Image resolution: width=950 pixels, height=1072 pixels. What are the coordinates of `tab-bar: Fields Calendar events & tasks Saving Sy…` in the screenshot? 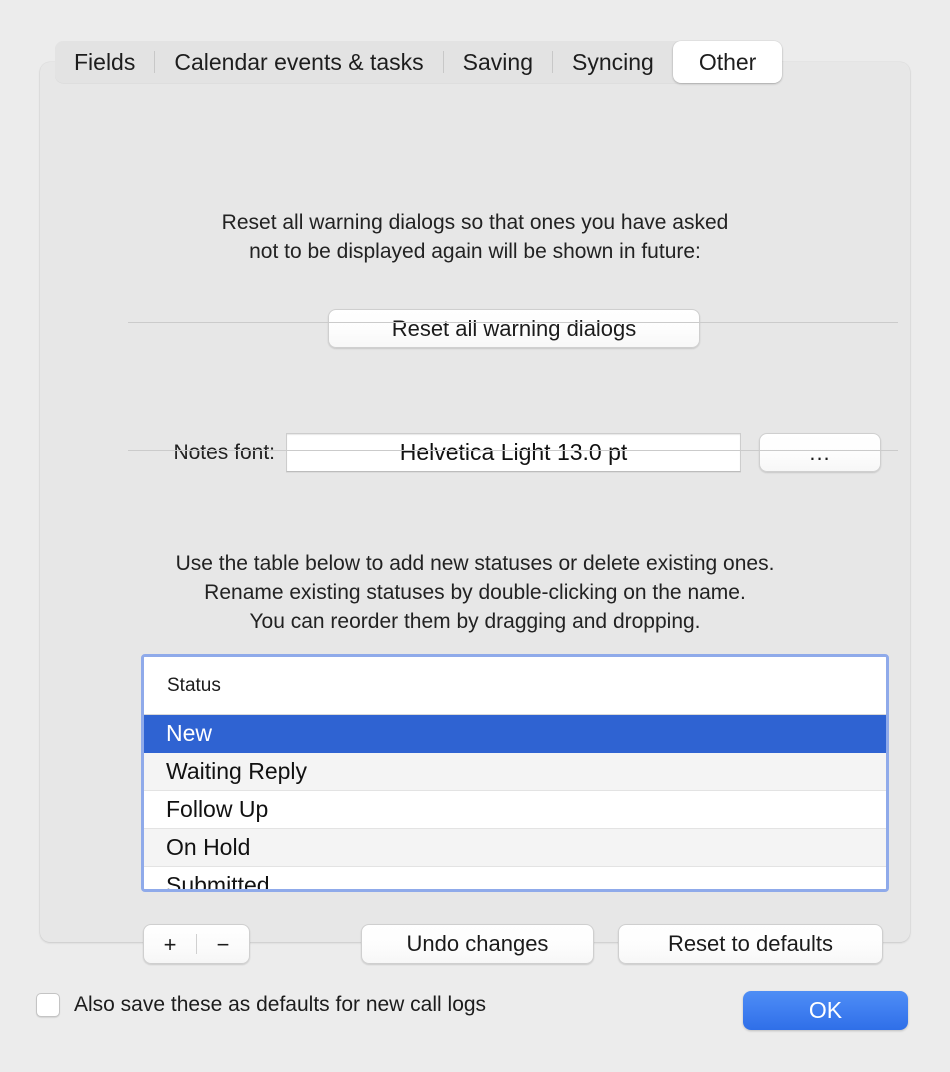 It's located at (419, 62).